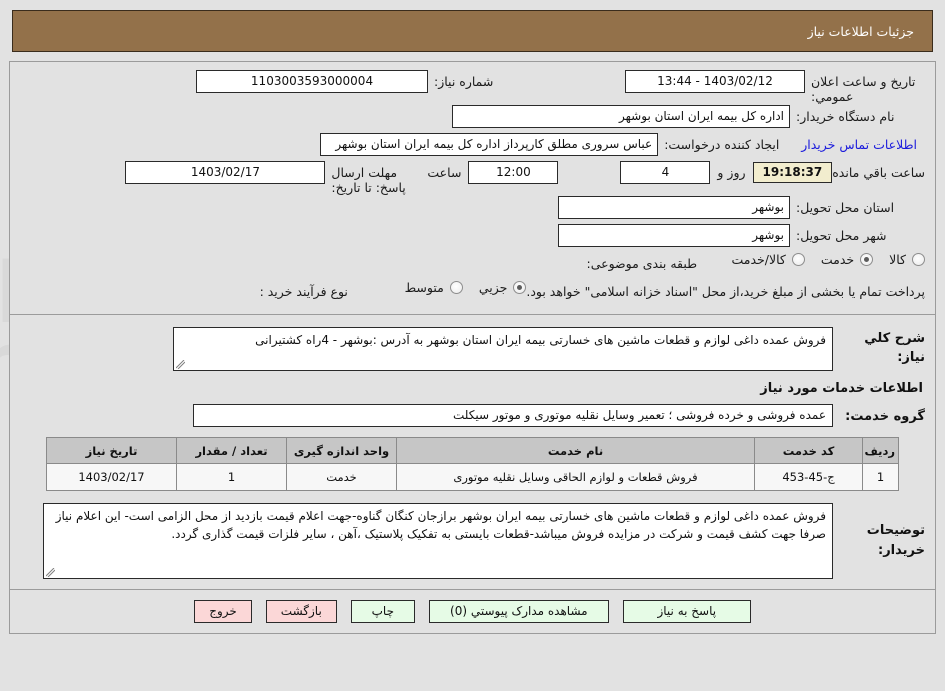 The height and width of the screenshot is (691, 945). I want to click on cell-radif: 1, so click(880, 477).